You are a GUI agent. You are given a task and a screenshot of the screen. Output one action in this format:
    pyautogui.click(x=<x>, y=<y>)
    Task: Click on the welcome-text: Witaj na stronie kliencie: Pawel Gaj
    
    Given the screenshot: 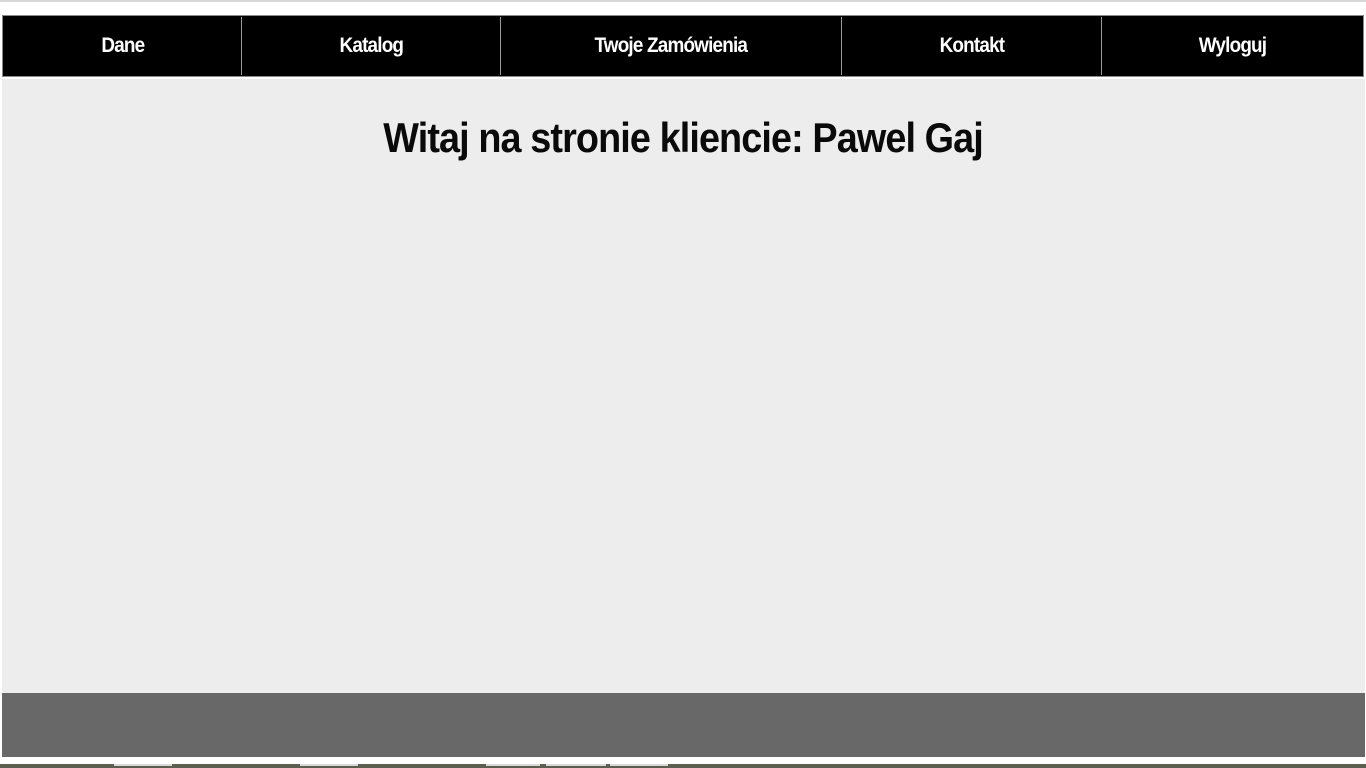 What is the action you would take?
    pyautogui.click(x=683, y=137)
    